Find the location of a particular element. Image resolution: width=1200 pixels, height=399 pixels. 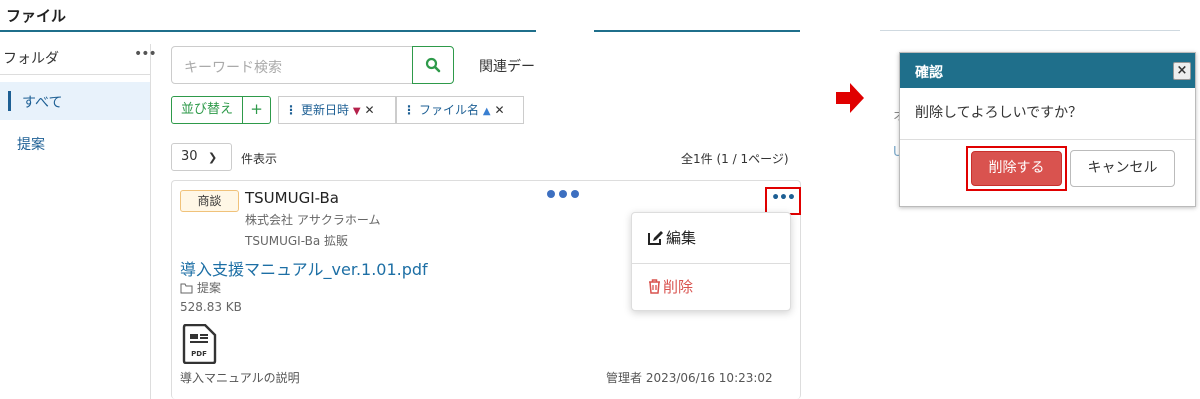

dialog-header: 確認 × is located at coordinates (1047, 70).